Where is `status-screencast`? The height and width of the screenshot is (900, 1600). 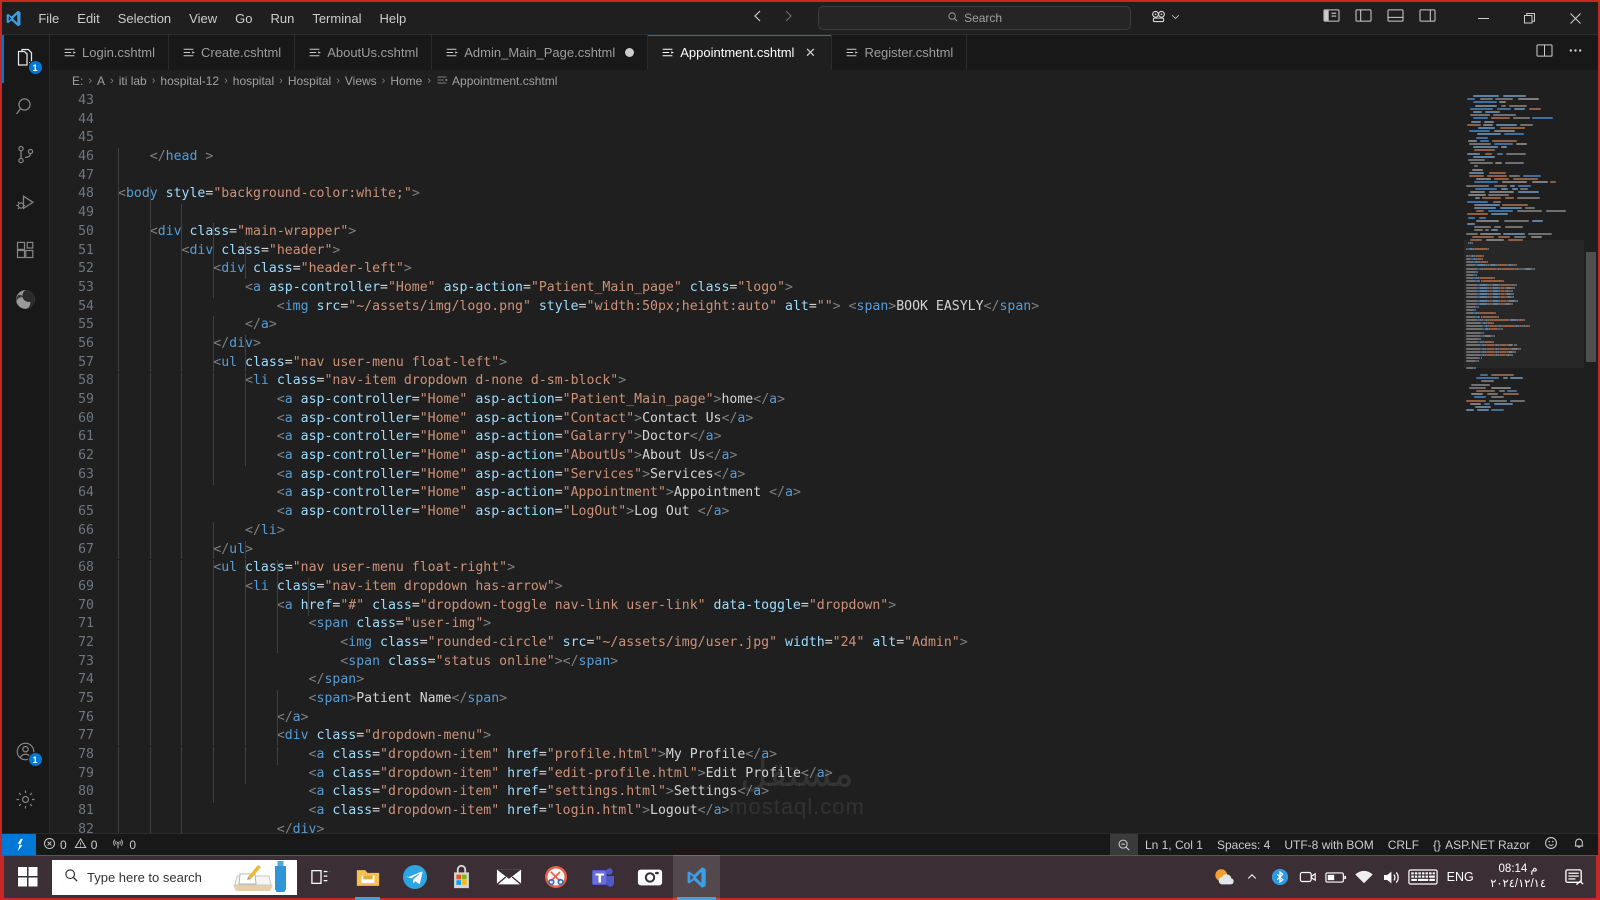 status-screencast is located at coordinates (1123, 844).